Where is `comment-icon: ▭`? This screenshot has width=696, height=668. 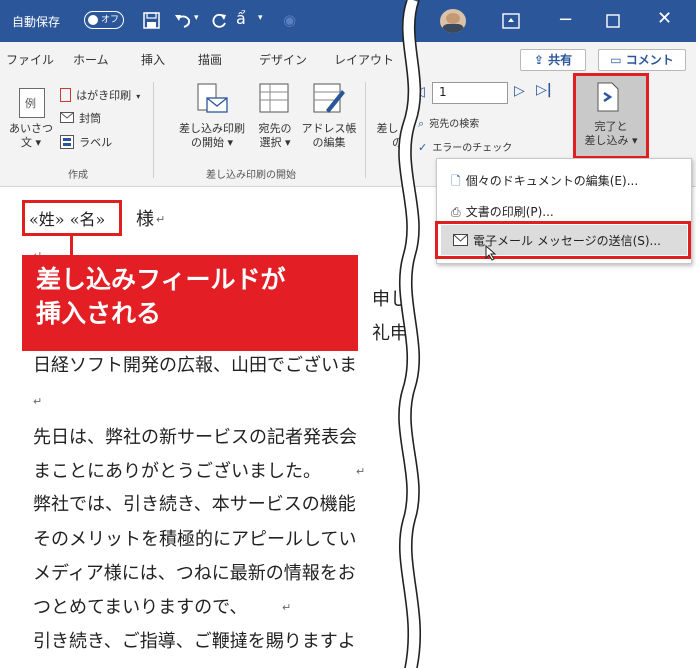
comment-icon: ▭ is located at coordinates (616, 60).